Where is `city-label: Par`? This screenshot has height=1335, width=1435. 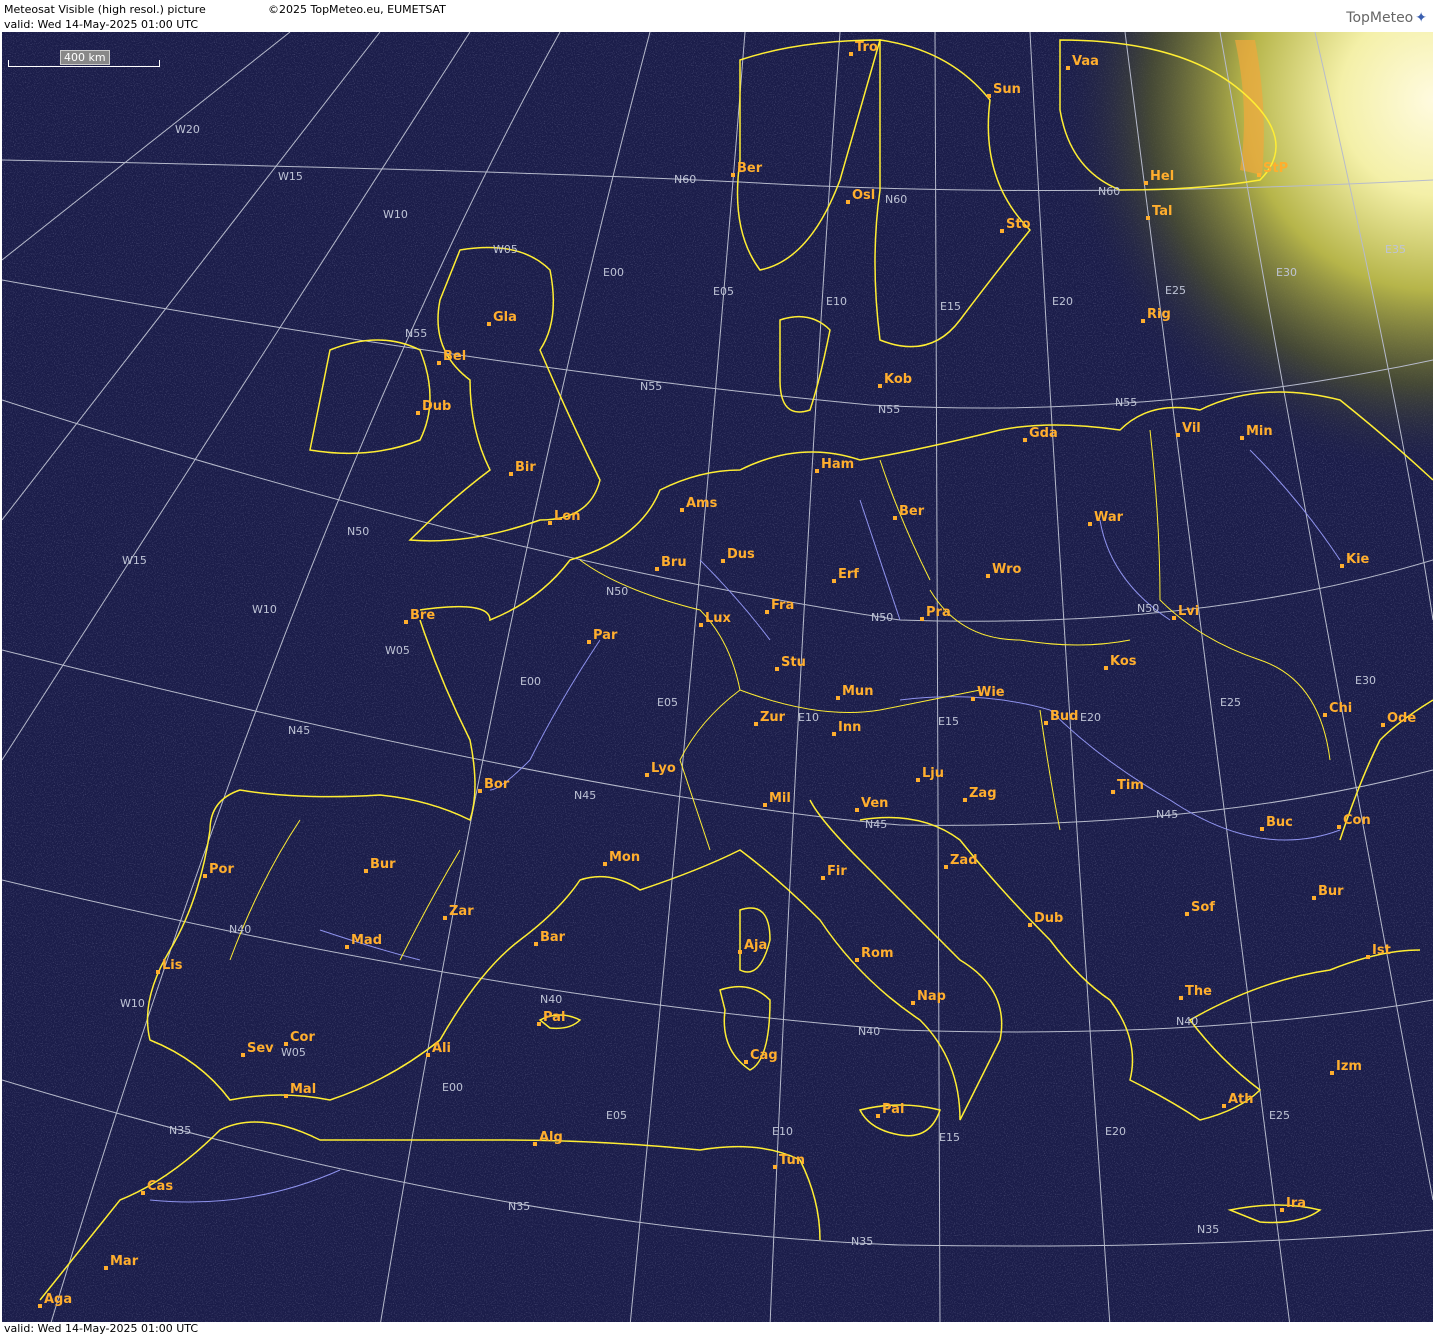
city-label: Par is located at coordinates (605, 635).